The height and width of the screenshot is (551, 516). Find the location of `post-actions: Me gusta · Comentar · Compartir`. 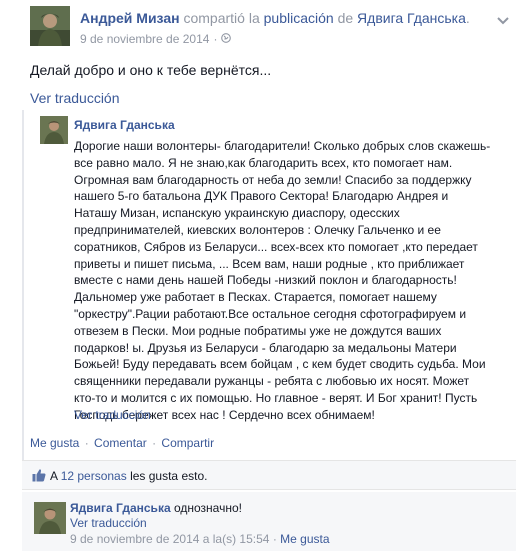

post-actions: Me gusta · Comentar · Compartir is located at coordinates (122, 443).